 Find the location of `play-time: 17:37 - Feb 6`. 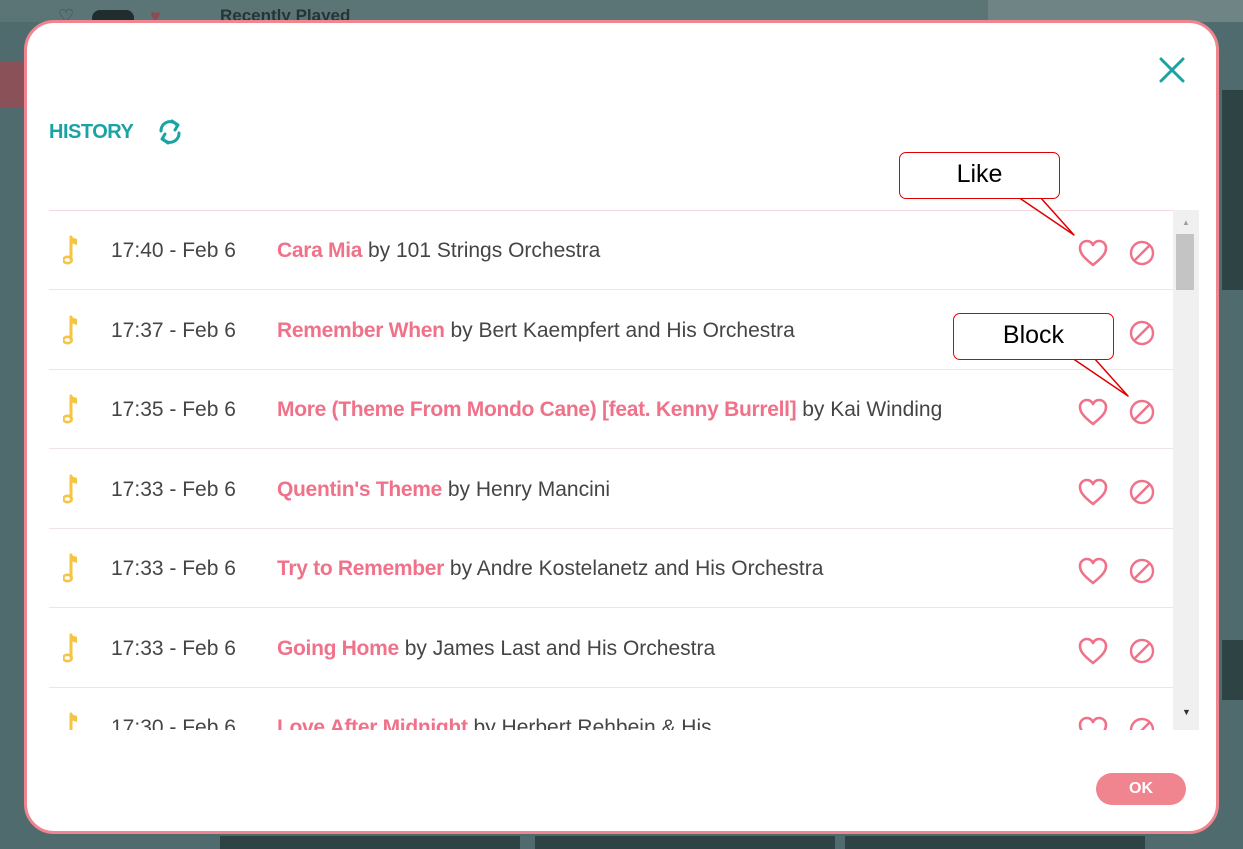

play-time: 17:37 - Feb 6 is located at coordinates (173, 330).